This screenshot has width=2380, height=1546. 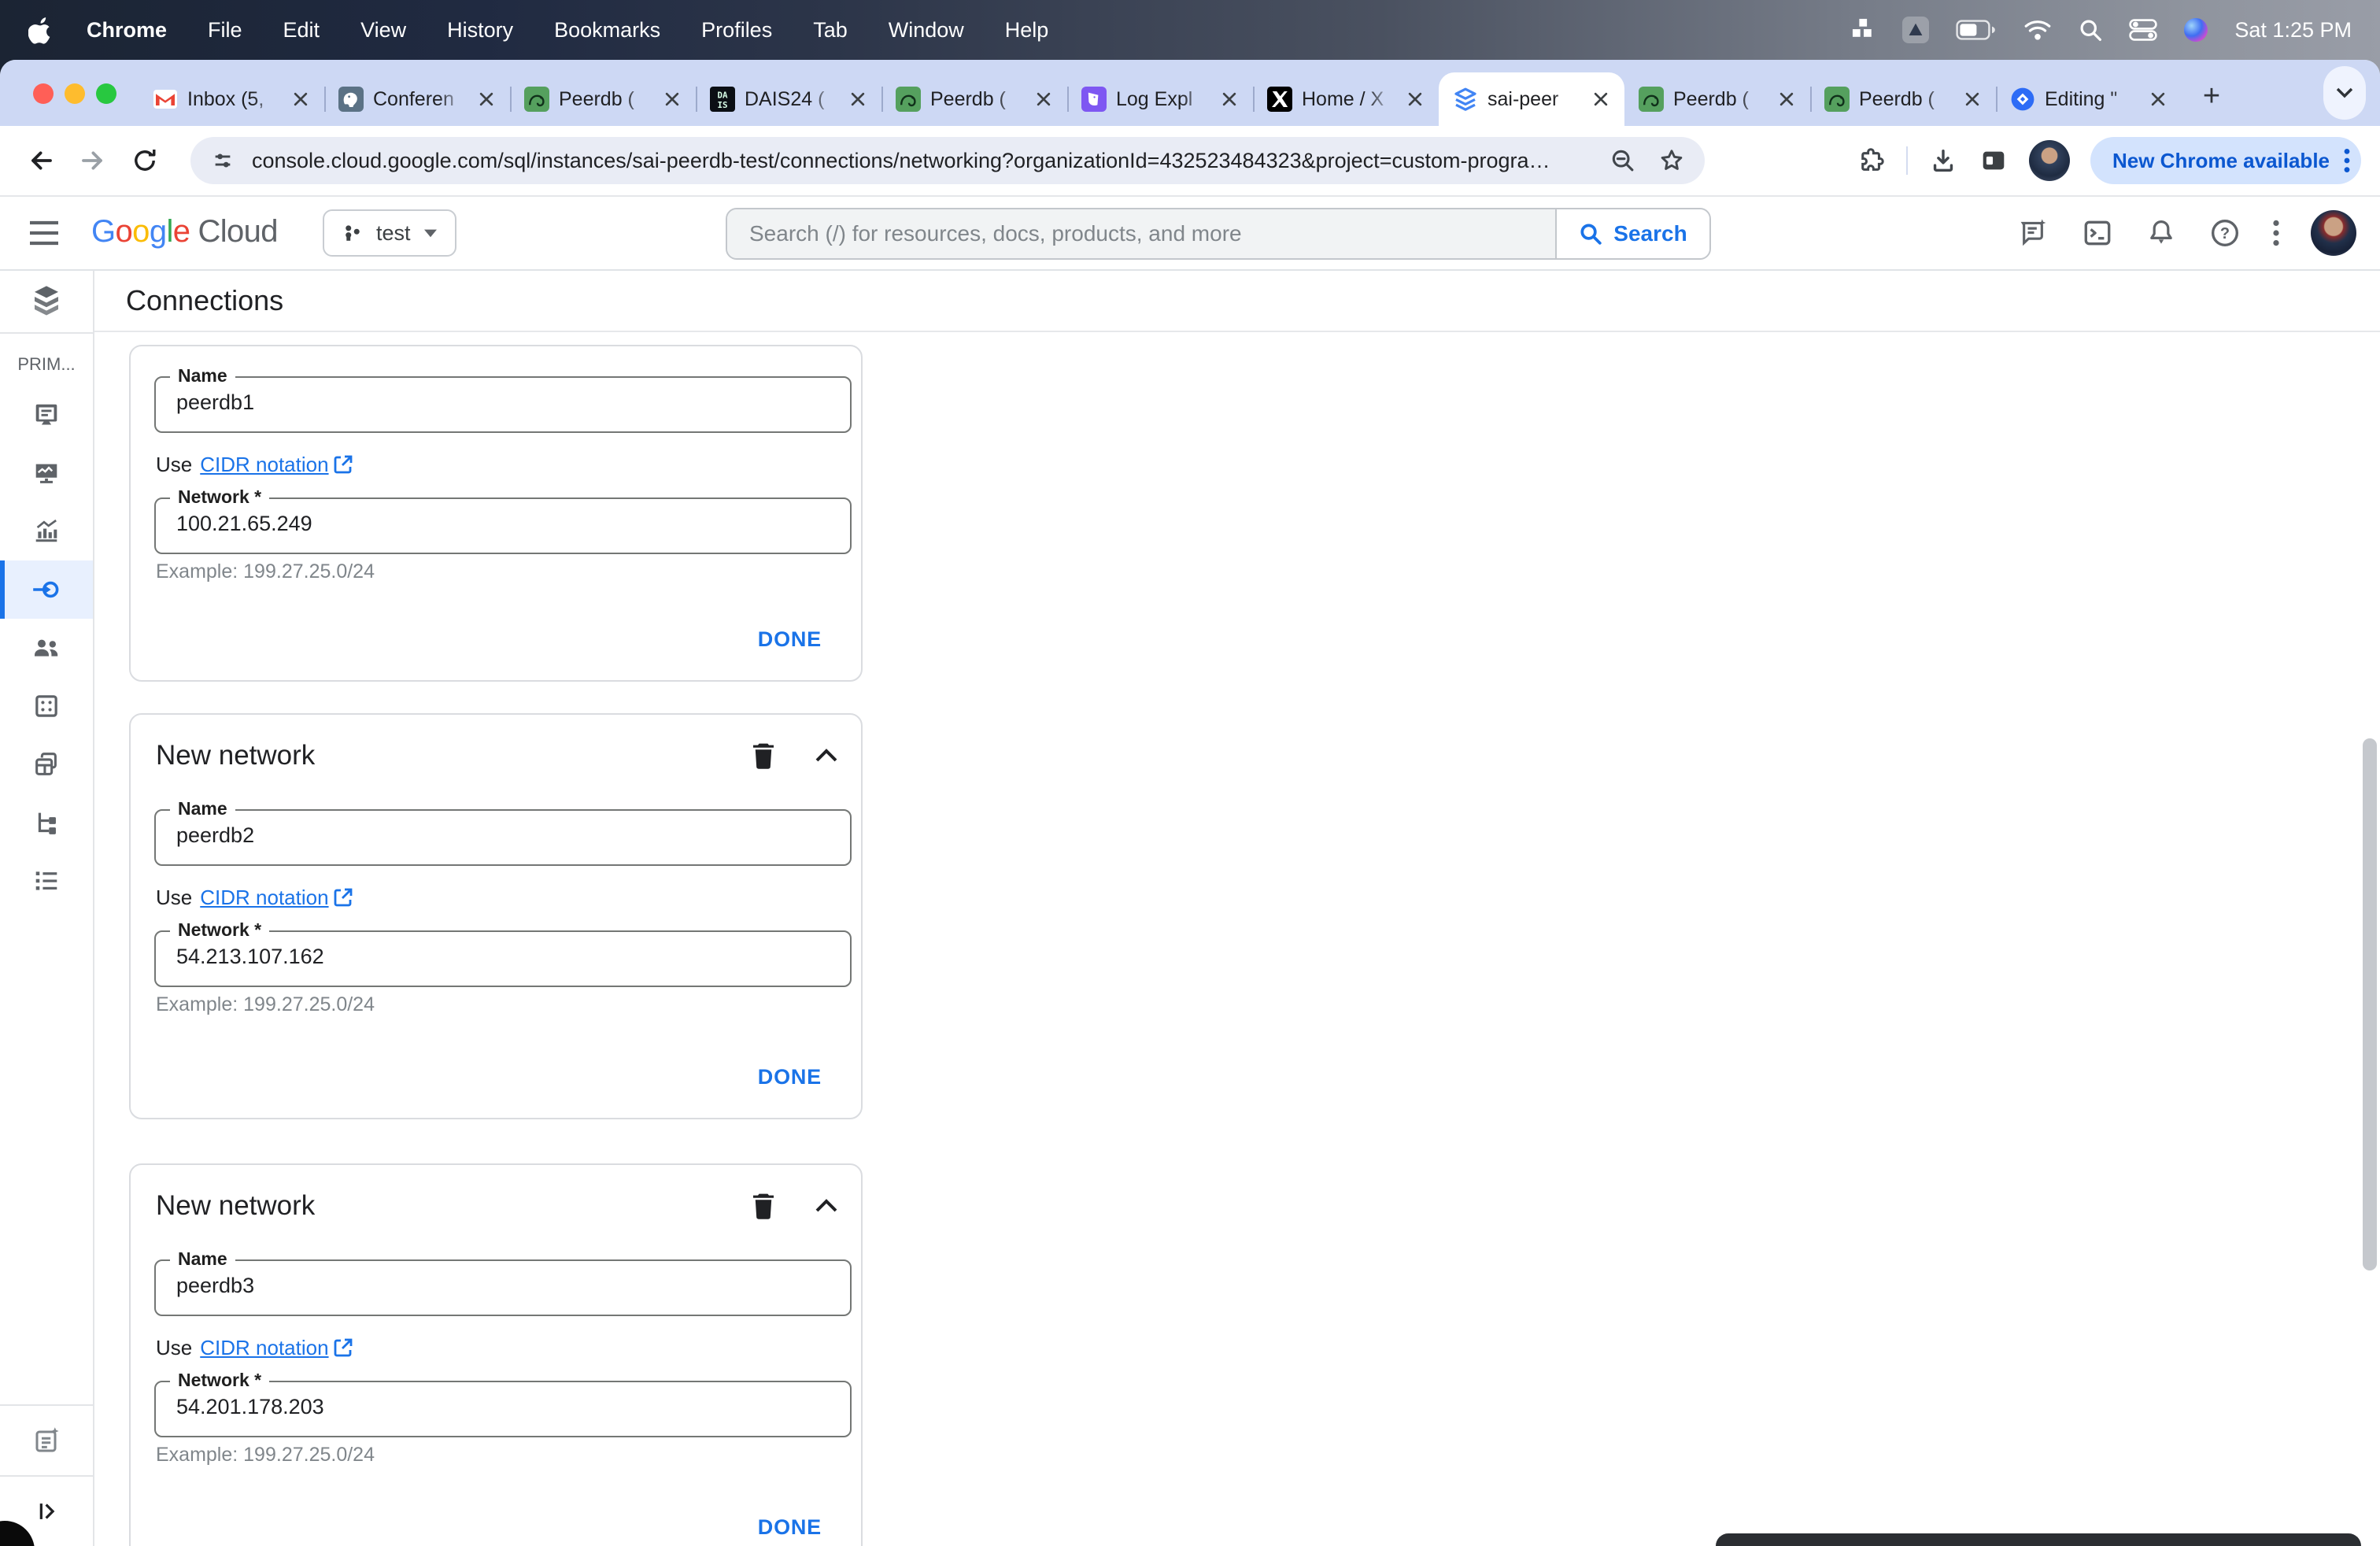 What do you see at coordinates (40, 30) in the screenshot?
I see `apple-menu-icon` at bounding box center [40, 30].